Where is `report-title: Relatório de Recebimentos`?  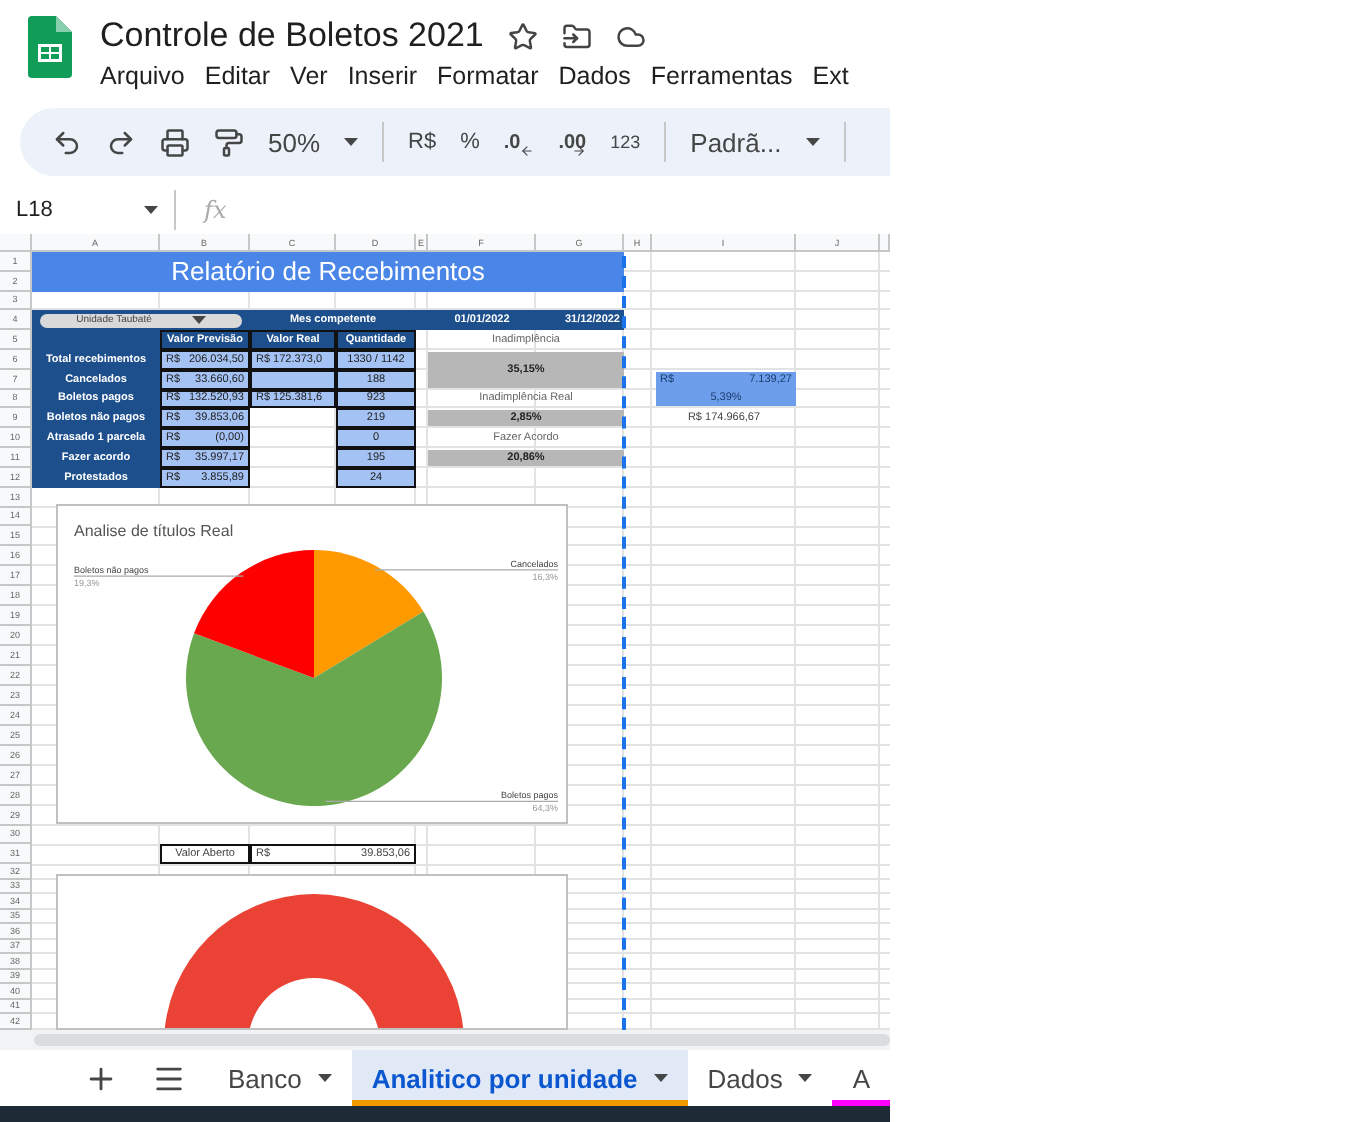 report-title: Relatório de Recebimentos is located at coordinates (328, 272).